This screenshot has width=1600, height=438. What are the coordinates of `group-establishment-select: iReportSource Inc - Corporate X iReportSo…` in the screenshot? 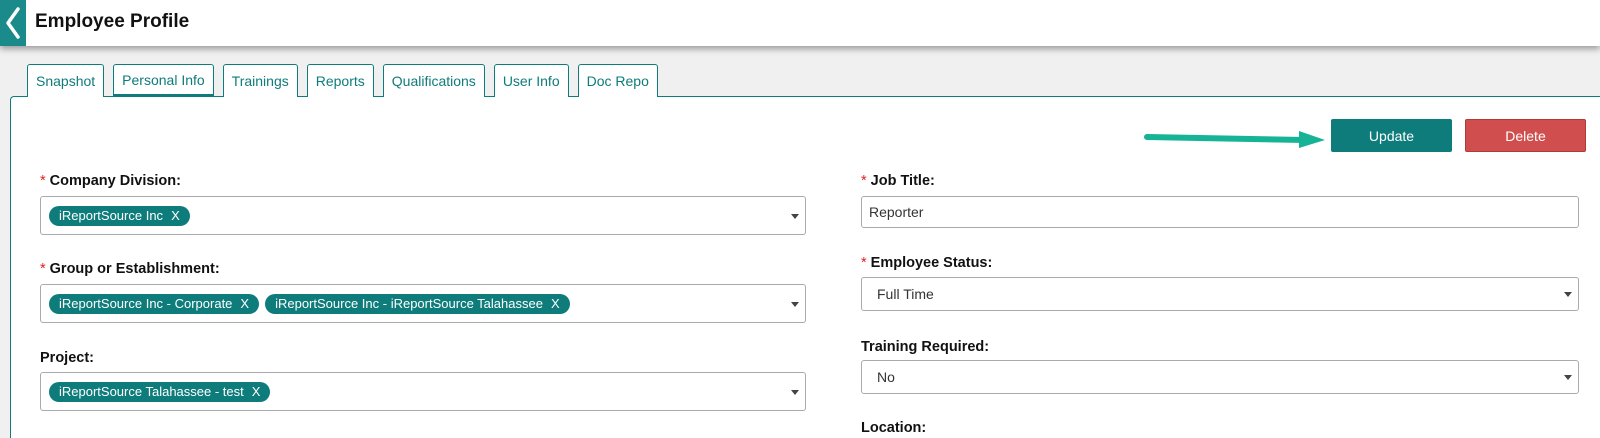 It's located at (423, 303).